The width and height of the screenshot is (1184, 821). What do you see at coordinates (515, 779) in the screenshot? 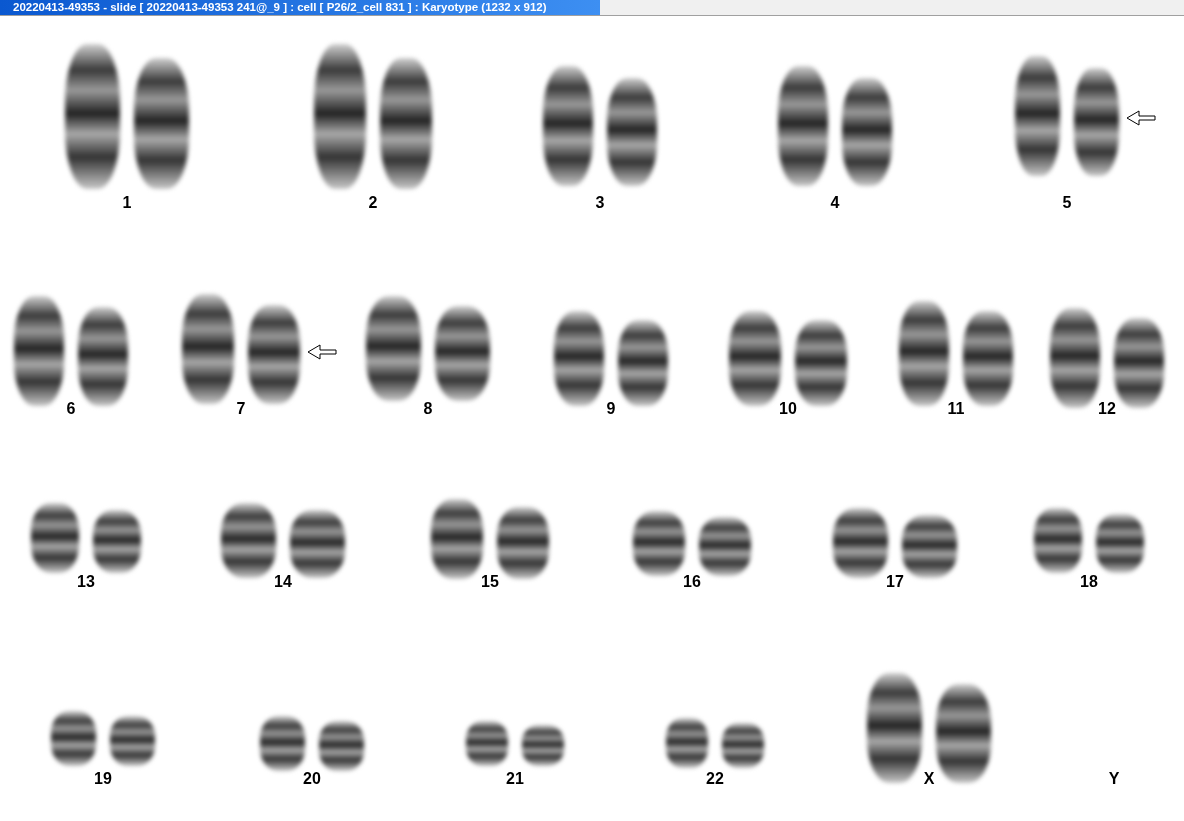
I see `chromosome-label: 21` at bounding box center [515, 779].